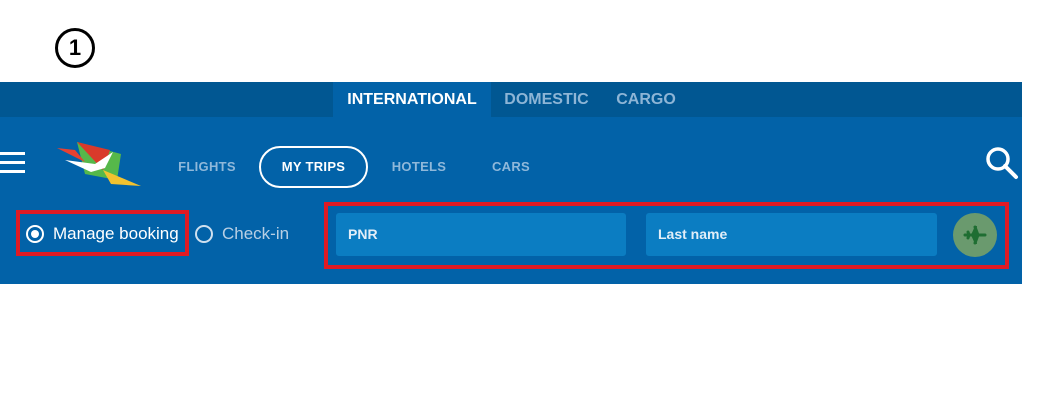 Image resolution: width=1056 pixels, height=415 pixels. What do you see at coordinates (546, 99) in the screenshot?
I see `tab-domestic: DOMESTIC` at bounding box center [546, 99].